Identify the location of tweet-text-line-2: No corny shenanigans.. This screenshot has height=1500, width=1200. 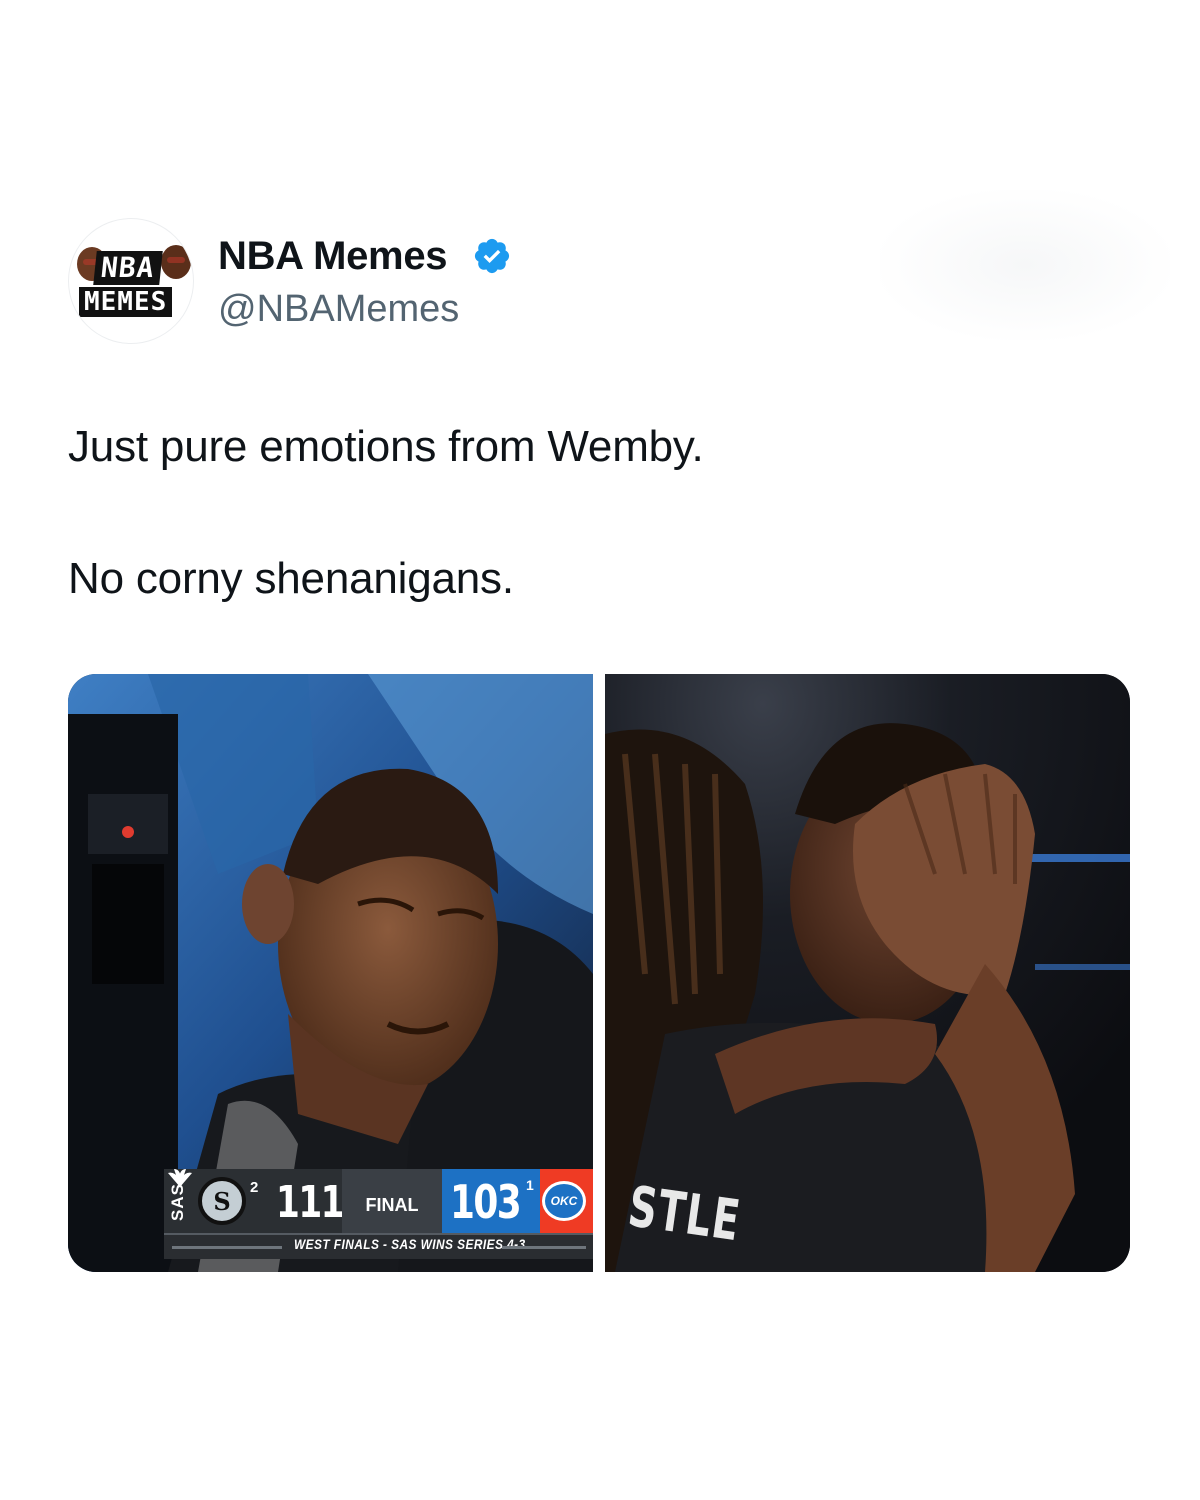
(291, 578).